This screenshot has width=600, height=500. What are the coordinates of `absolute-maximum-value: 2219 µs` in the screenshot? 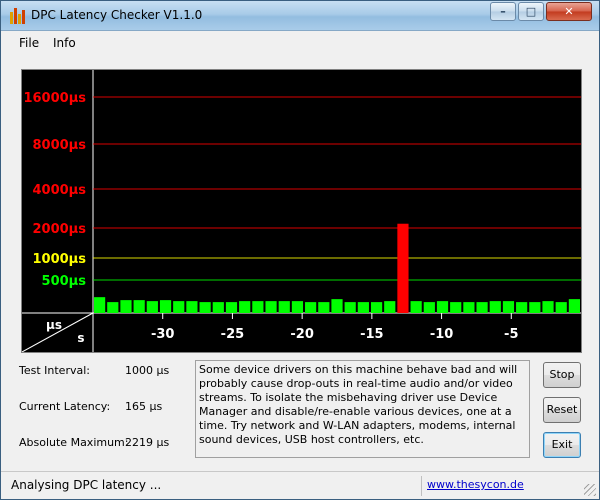 It's located at (147, 442).